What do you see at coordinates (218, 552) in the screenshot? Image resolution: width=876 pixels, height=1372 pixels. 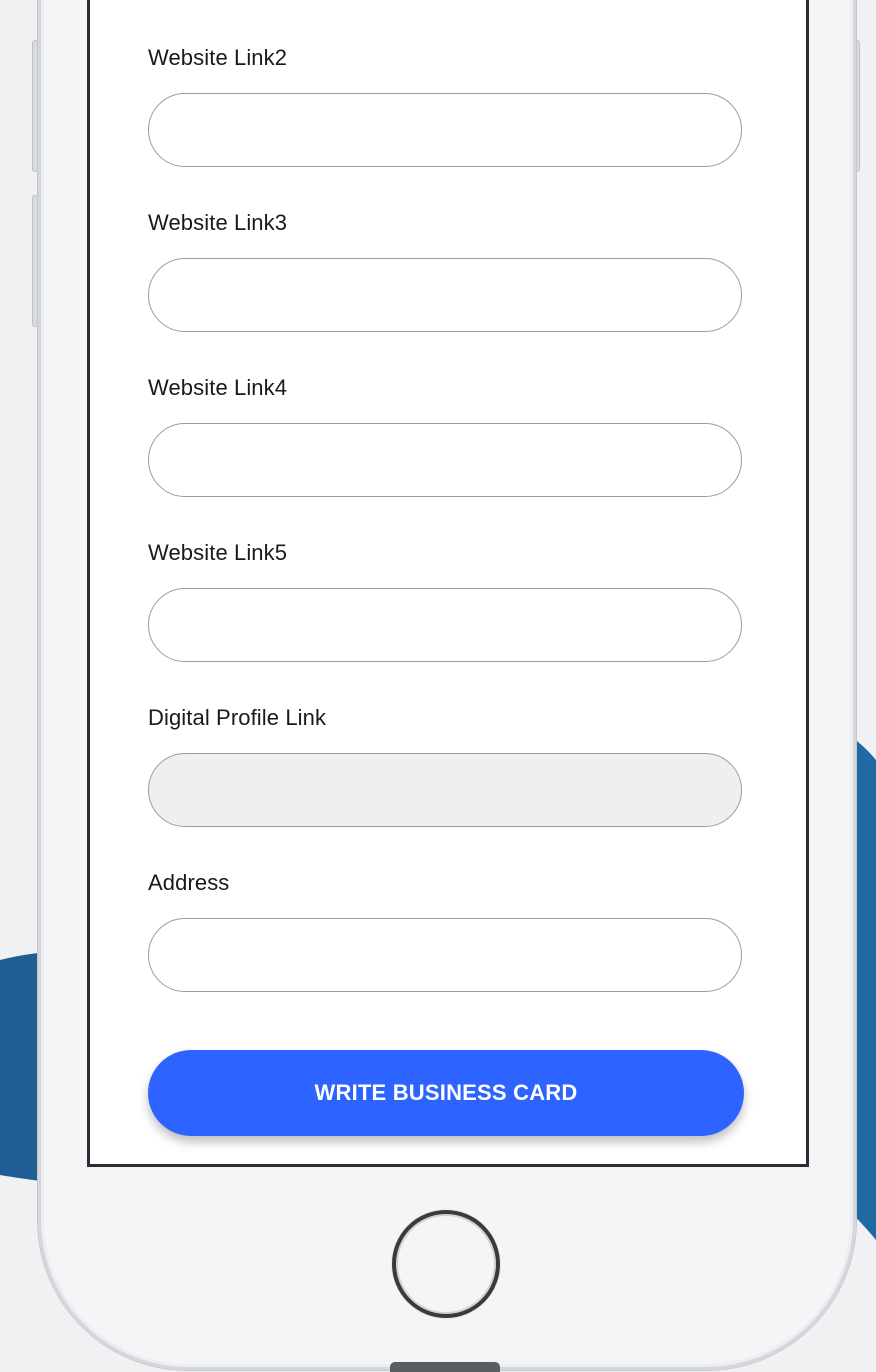 I see `website-link5-label: Website Link5` at bounding box center [218, 552].